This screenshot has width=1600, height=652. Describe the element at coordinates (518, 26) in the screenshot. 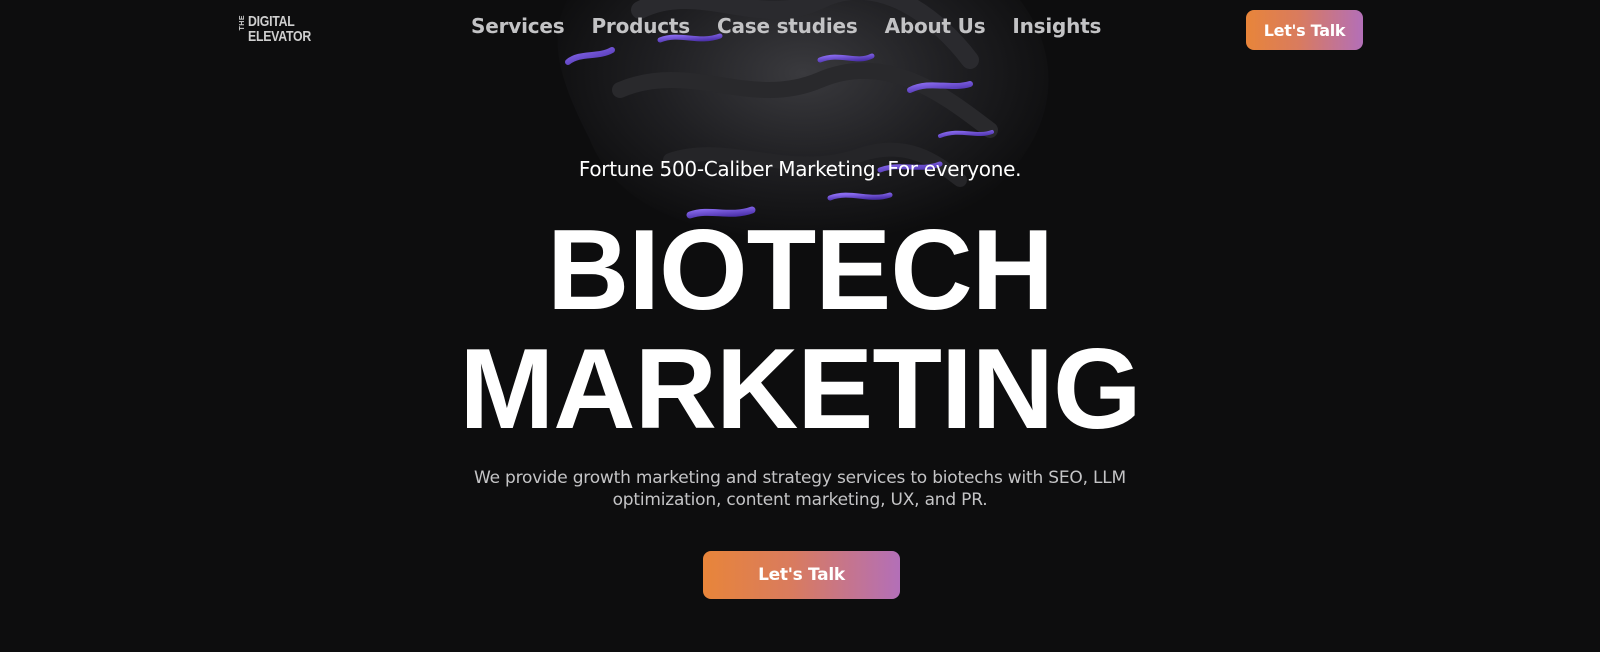

I see `nav-services: Services` at that location.